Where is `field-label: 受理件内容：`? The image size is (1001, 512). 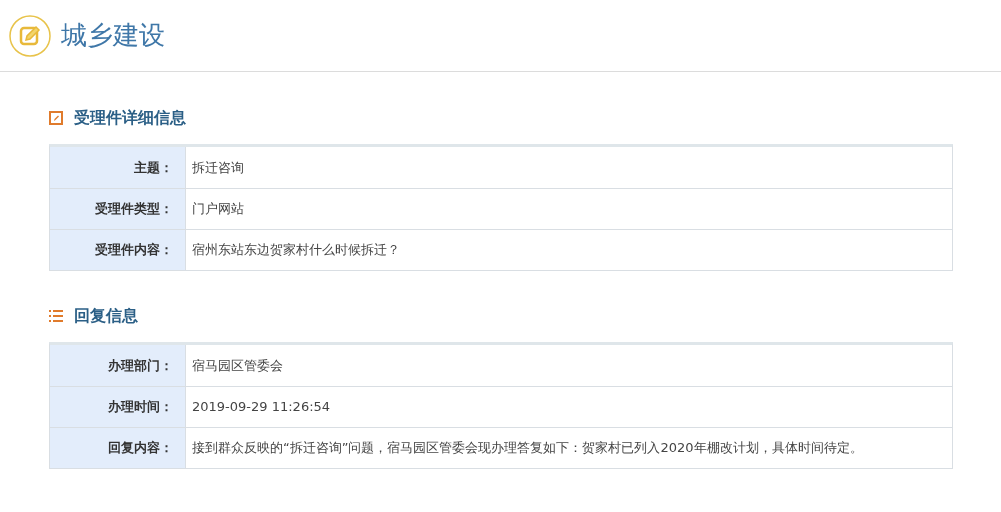 field-label: 受理件内容： is located at coordinates (118, 250).